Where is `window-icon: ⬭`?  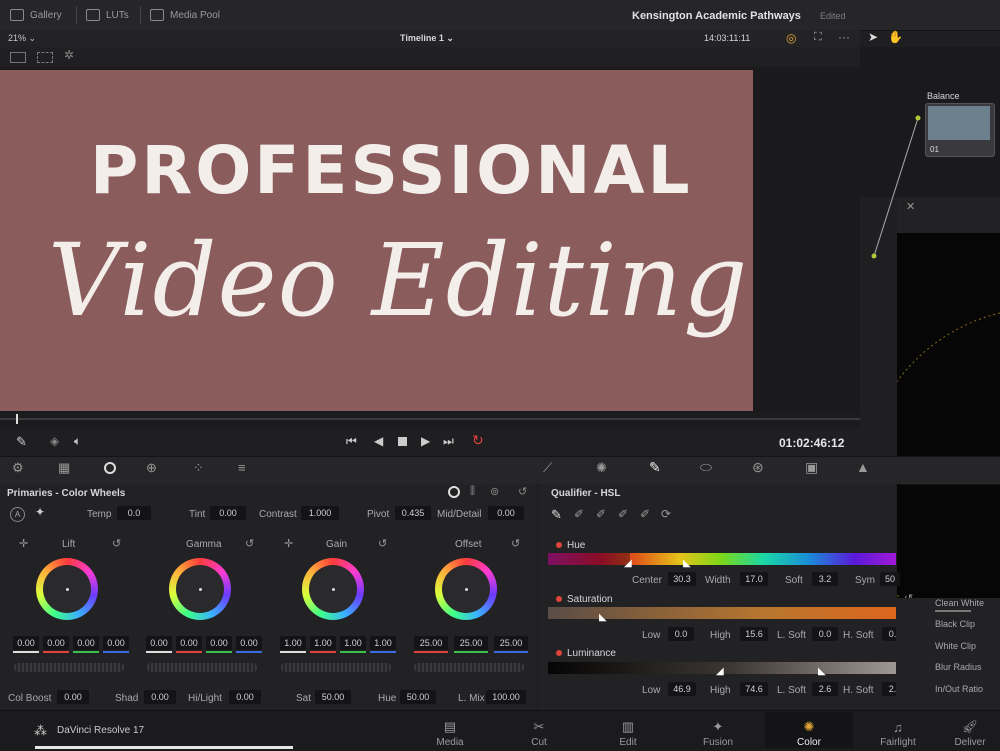
window-icon: ⬭ is located at coordinates (706, 467).